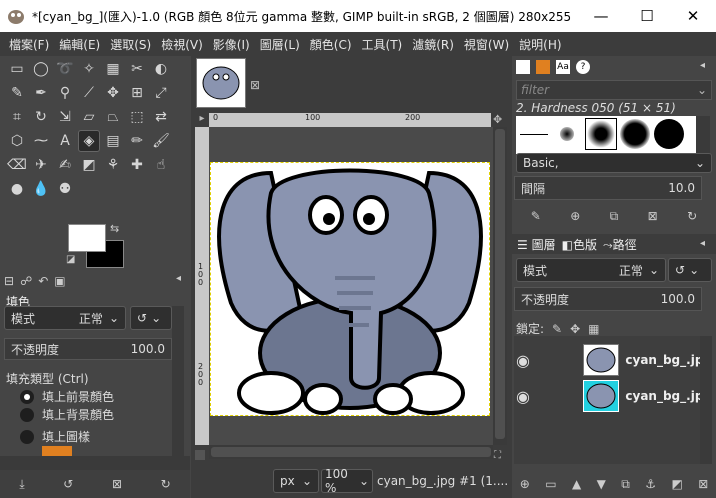  What do you see at coordinates (41, 189) in the screenshot?
I see `blur-icon: 💧` at bounding box center [41, 189].